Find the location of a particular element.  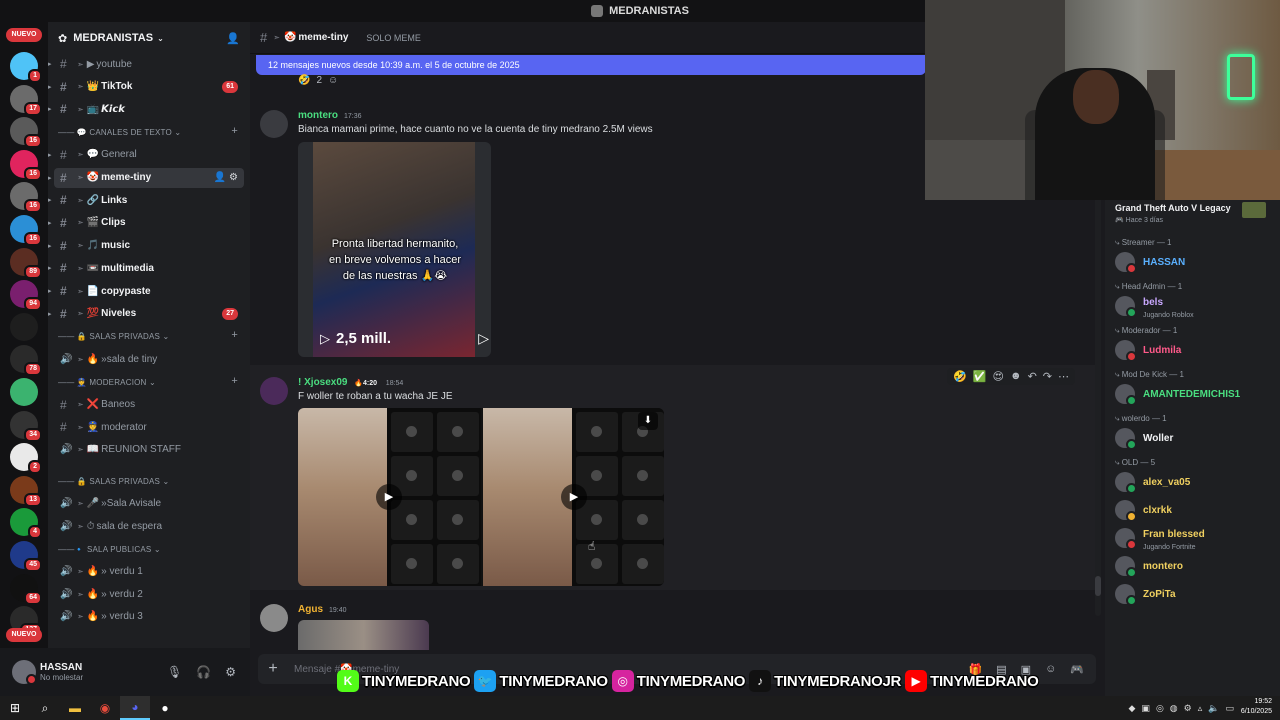

channel-category: ——🔹 SALA PUBLICAS ⌄ is located at coordinates (151, 549).